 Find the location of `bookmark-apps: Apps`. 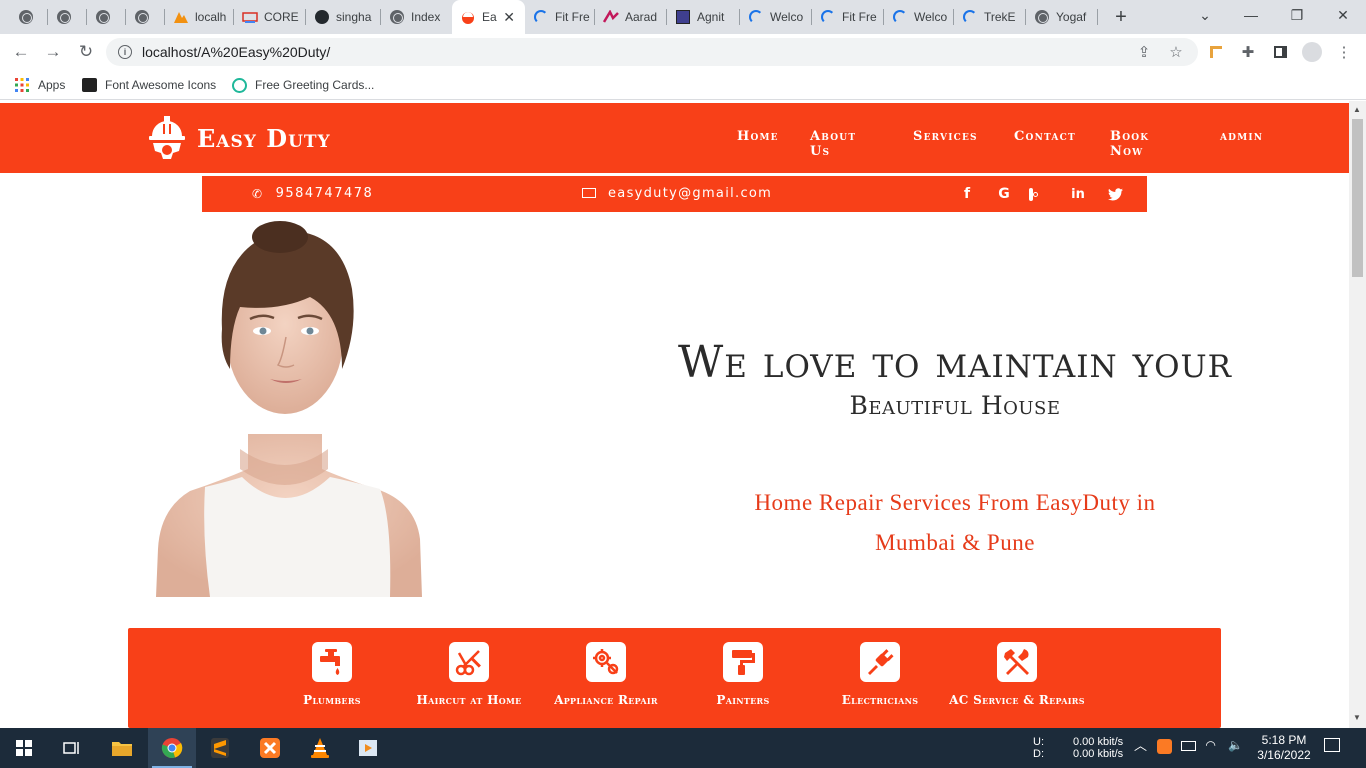

bookmark-apps: Apps is located at coordinates (39, 85).